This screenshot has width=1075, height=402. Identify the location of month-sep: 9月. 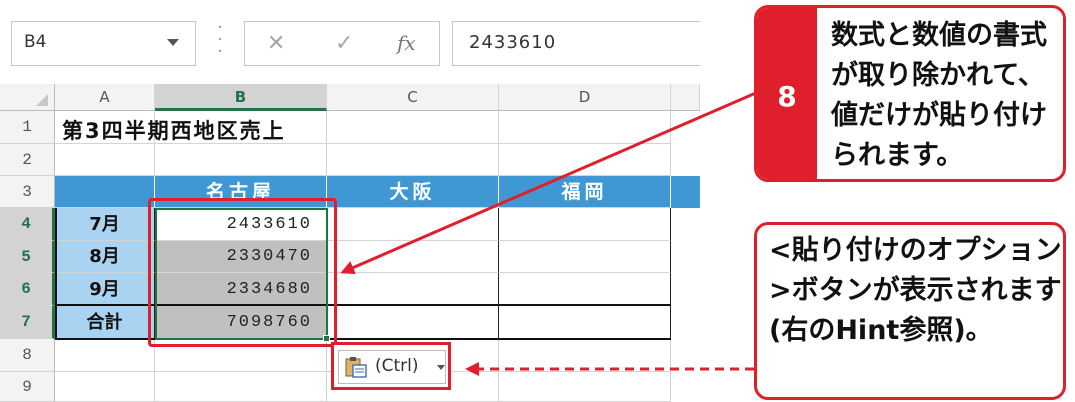
(105, 289).